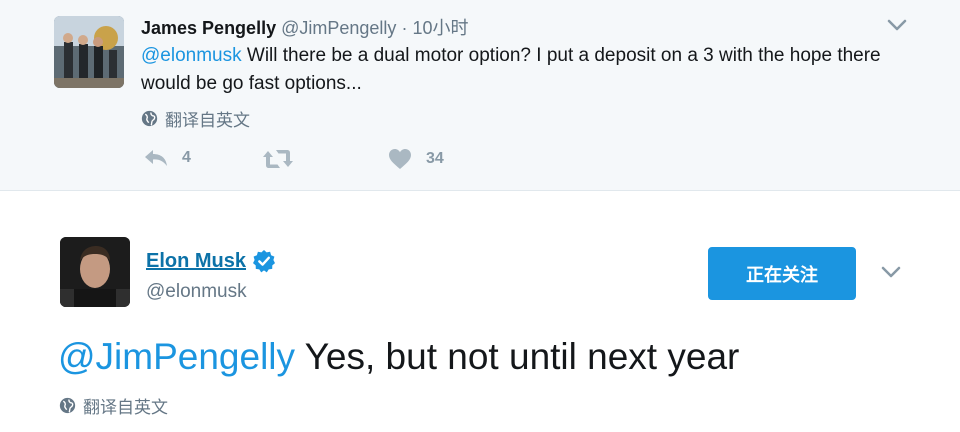 The height and width of the screenshot is (432, 960). What do you see at coordinates (191, 55) in the screenshot?
I see `mention-link: @elonmusk` at bounding box center [191, 55].